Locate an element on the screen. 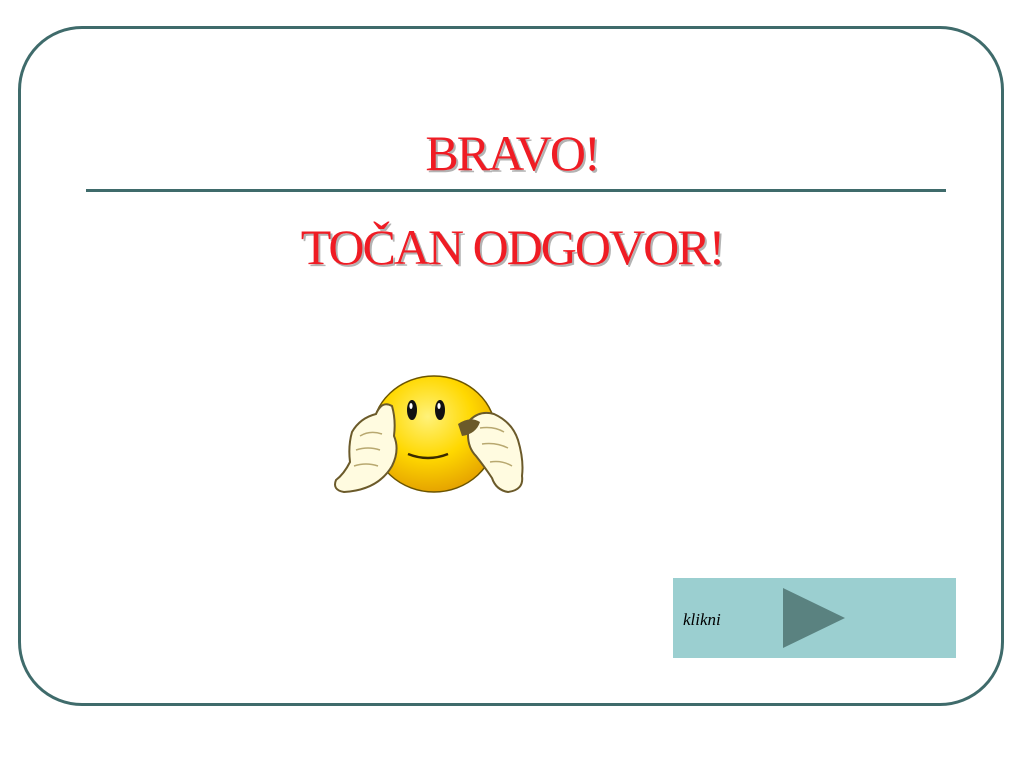 This screenshot has height=768, width=1024. smiley-hands-on-face-icon is located at coordinates (429, 434).